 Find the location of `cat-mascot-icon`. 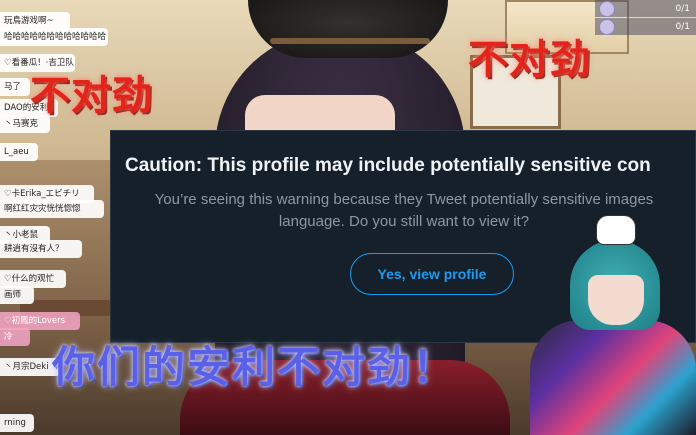

cat-mascot-icon is located at coordinates (616, 230).